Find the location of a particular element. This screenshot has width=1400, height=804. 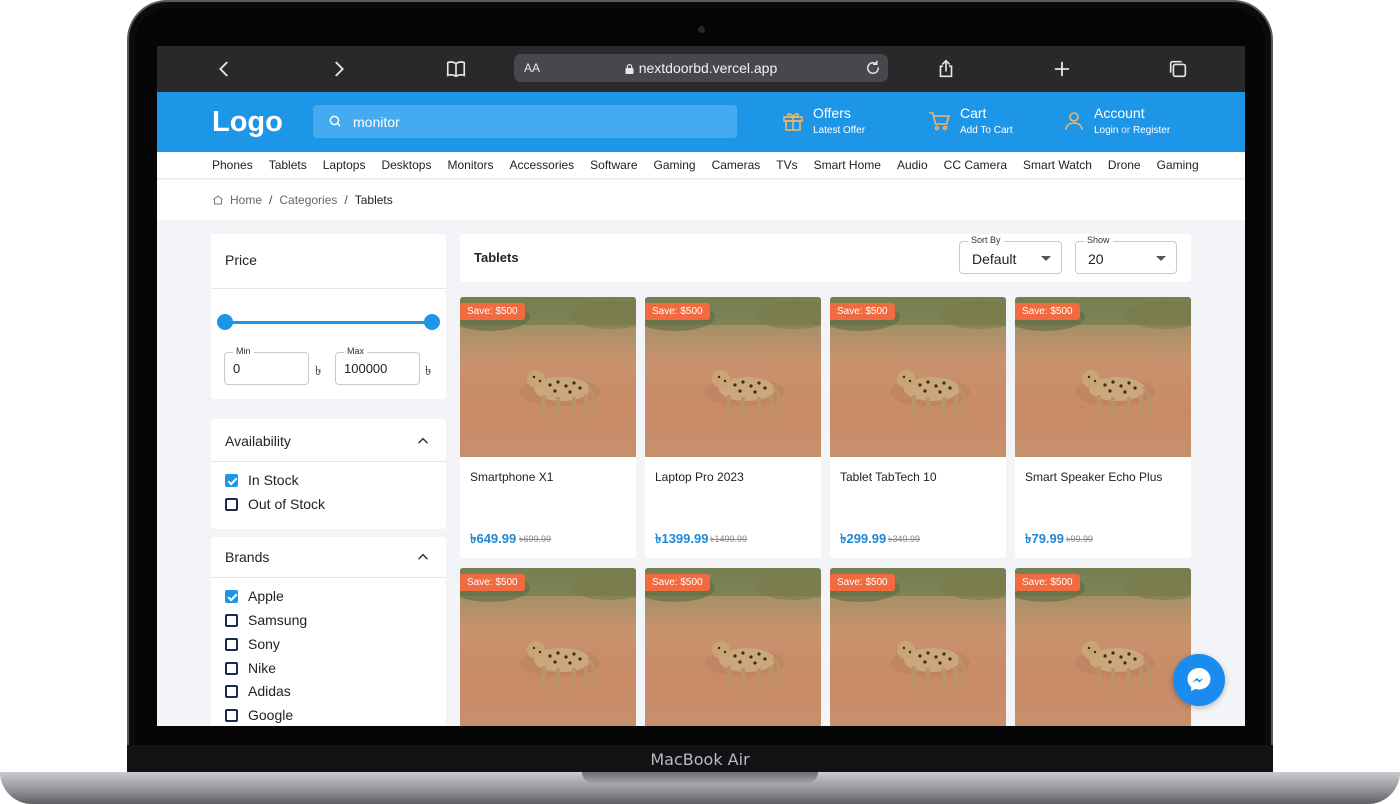

site-logo: Logo is located at coordinates (247, 122).